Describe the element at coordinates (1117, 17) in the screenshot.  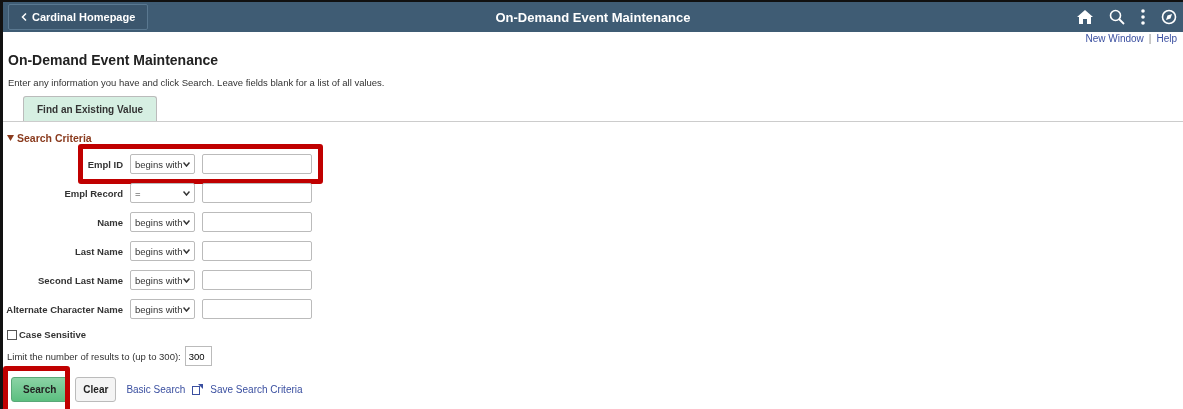
I see `search-icon` at that location.